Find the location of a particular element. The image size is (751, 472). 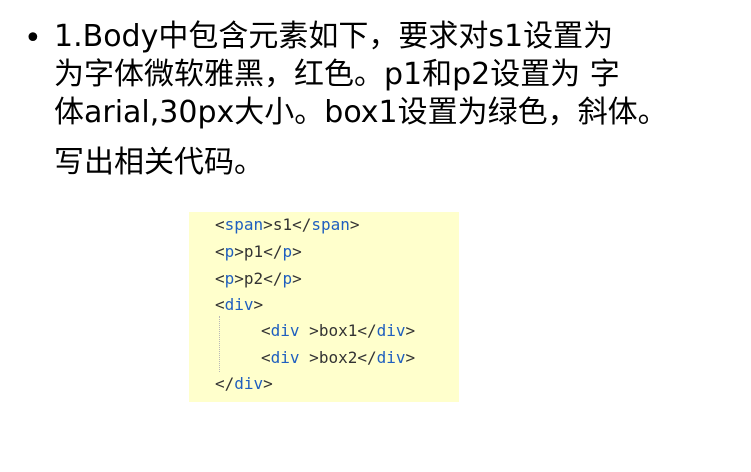

bullet-line-4: 写出相关代码。 is located at coordinates (159, 162).